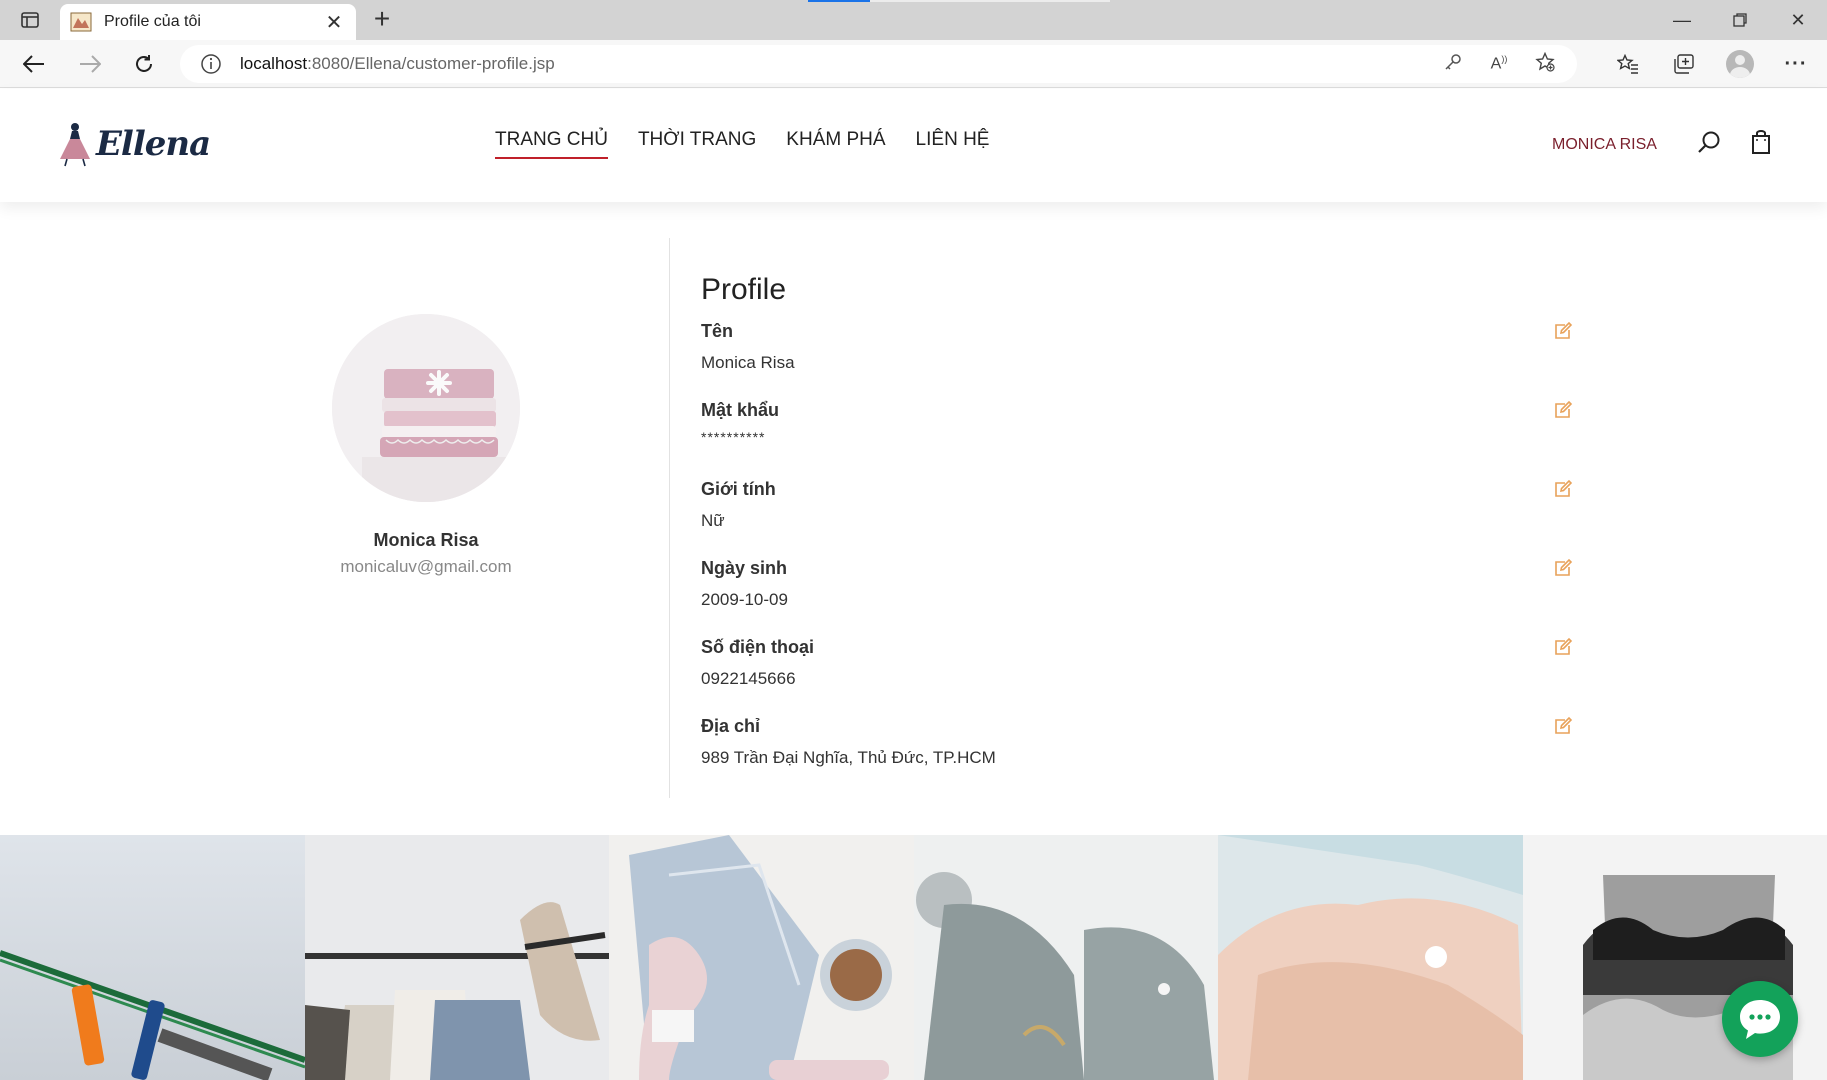 The height and width of the screenshot is (1080, 1827). I want to click on profile-summary-card: Monica Risa monicaluv@gmail.com, so click(426, 438).